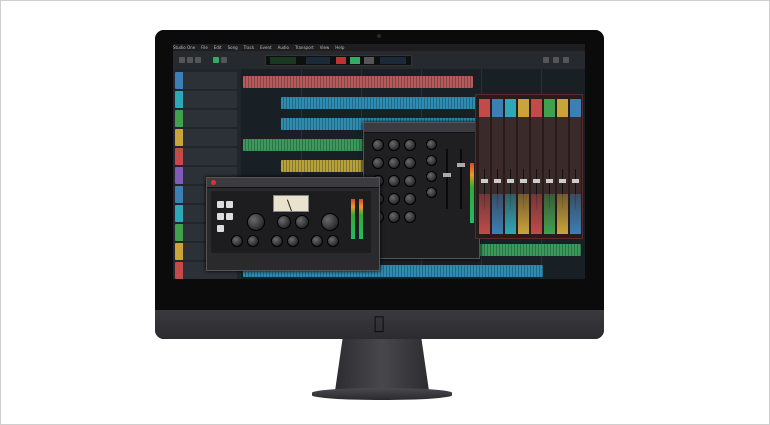  Describe the element at coordinates (218, 47) in the screenshot. I see `menu-item: Edit` at that location.